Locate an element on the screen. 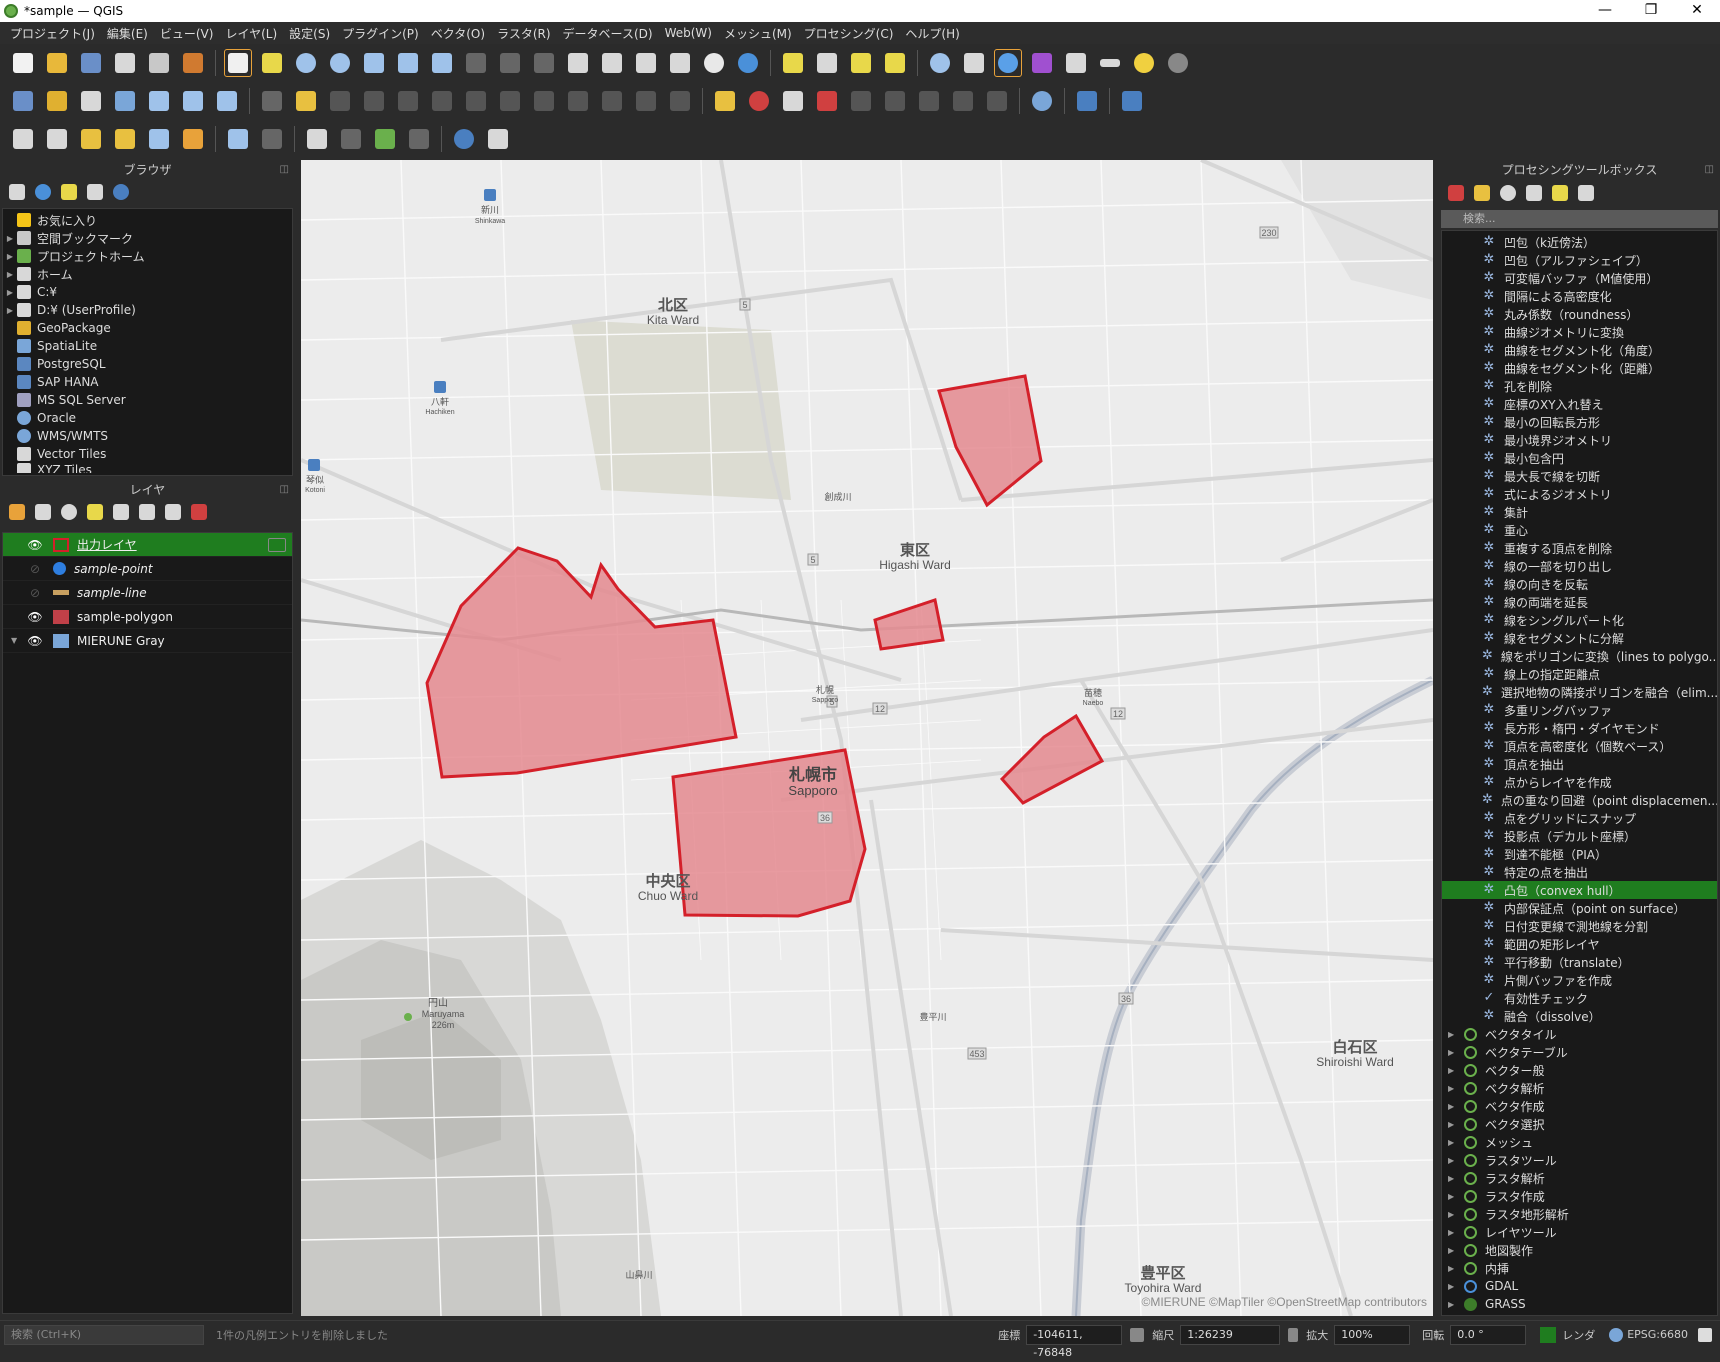 This screenshot has height=1362, width=1720. rotate-label-icon is located at coordinates (929, 101).